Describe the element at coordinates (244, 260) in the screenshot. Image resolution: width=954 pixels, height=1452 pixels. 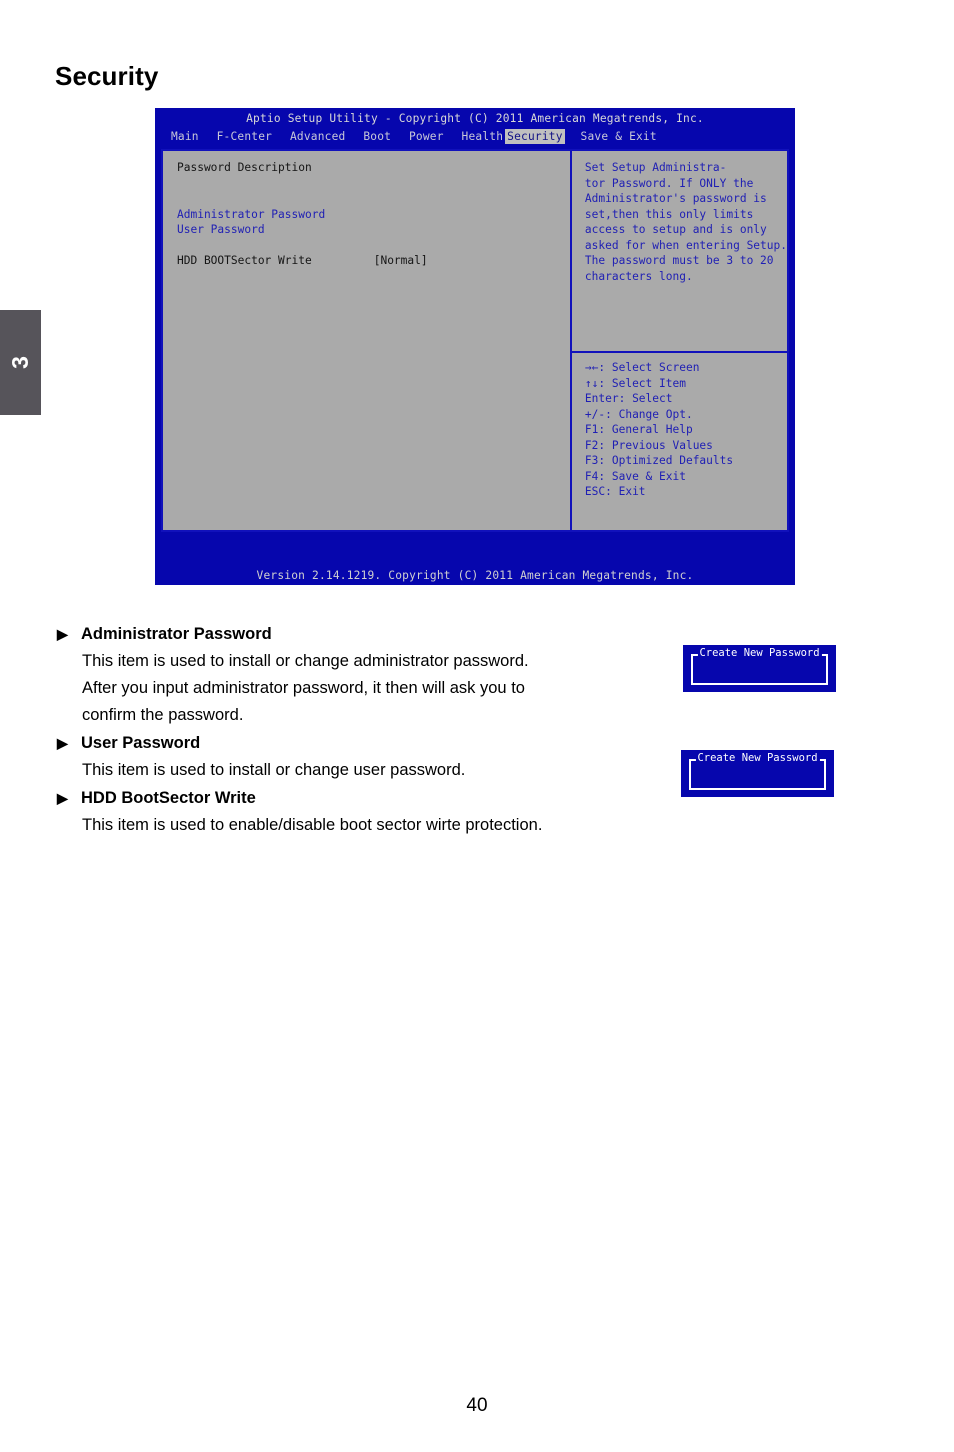
I see `bios-item-hdd-bootsector-write-label: HDD BOOTSector Write` at that location.